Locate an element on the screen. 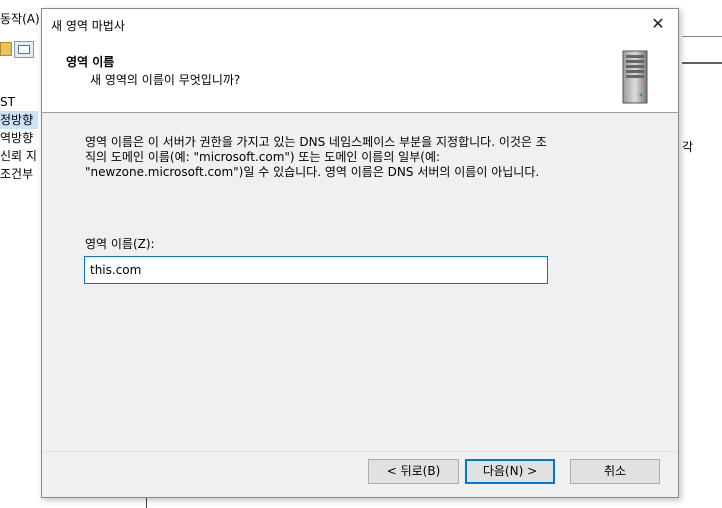 The height and width of the screenshot is (508, 722). server-icon is located at coordinates (635, 77).